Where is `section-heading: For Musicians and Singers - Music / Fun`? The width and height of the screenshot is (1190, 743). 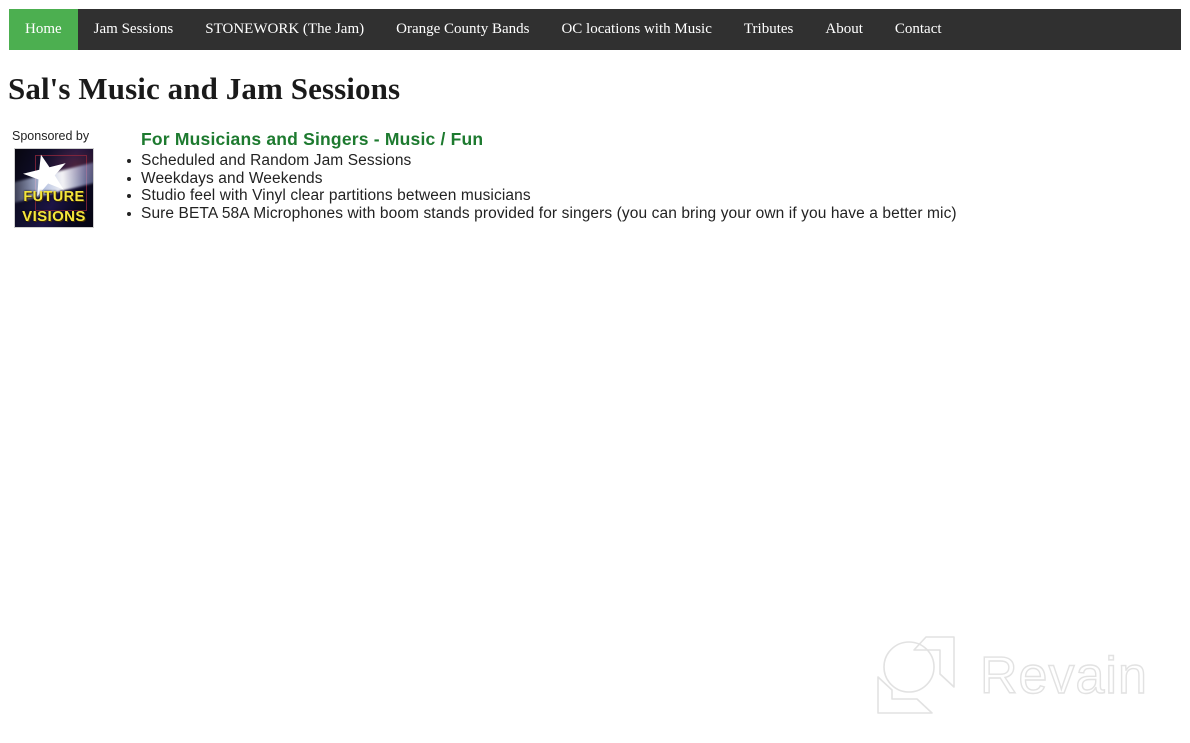 section-heading: For Musicians and Singers - Music / Fun is located at coordinates (312, 139).